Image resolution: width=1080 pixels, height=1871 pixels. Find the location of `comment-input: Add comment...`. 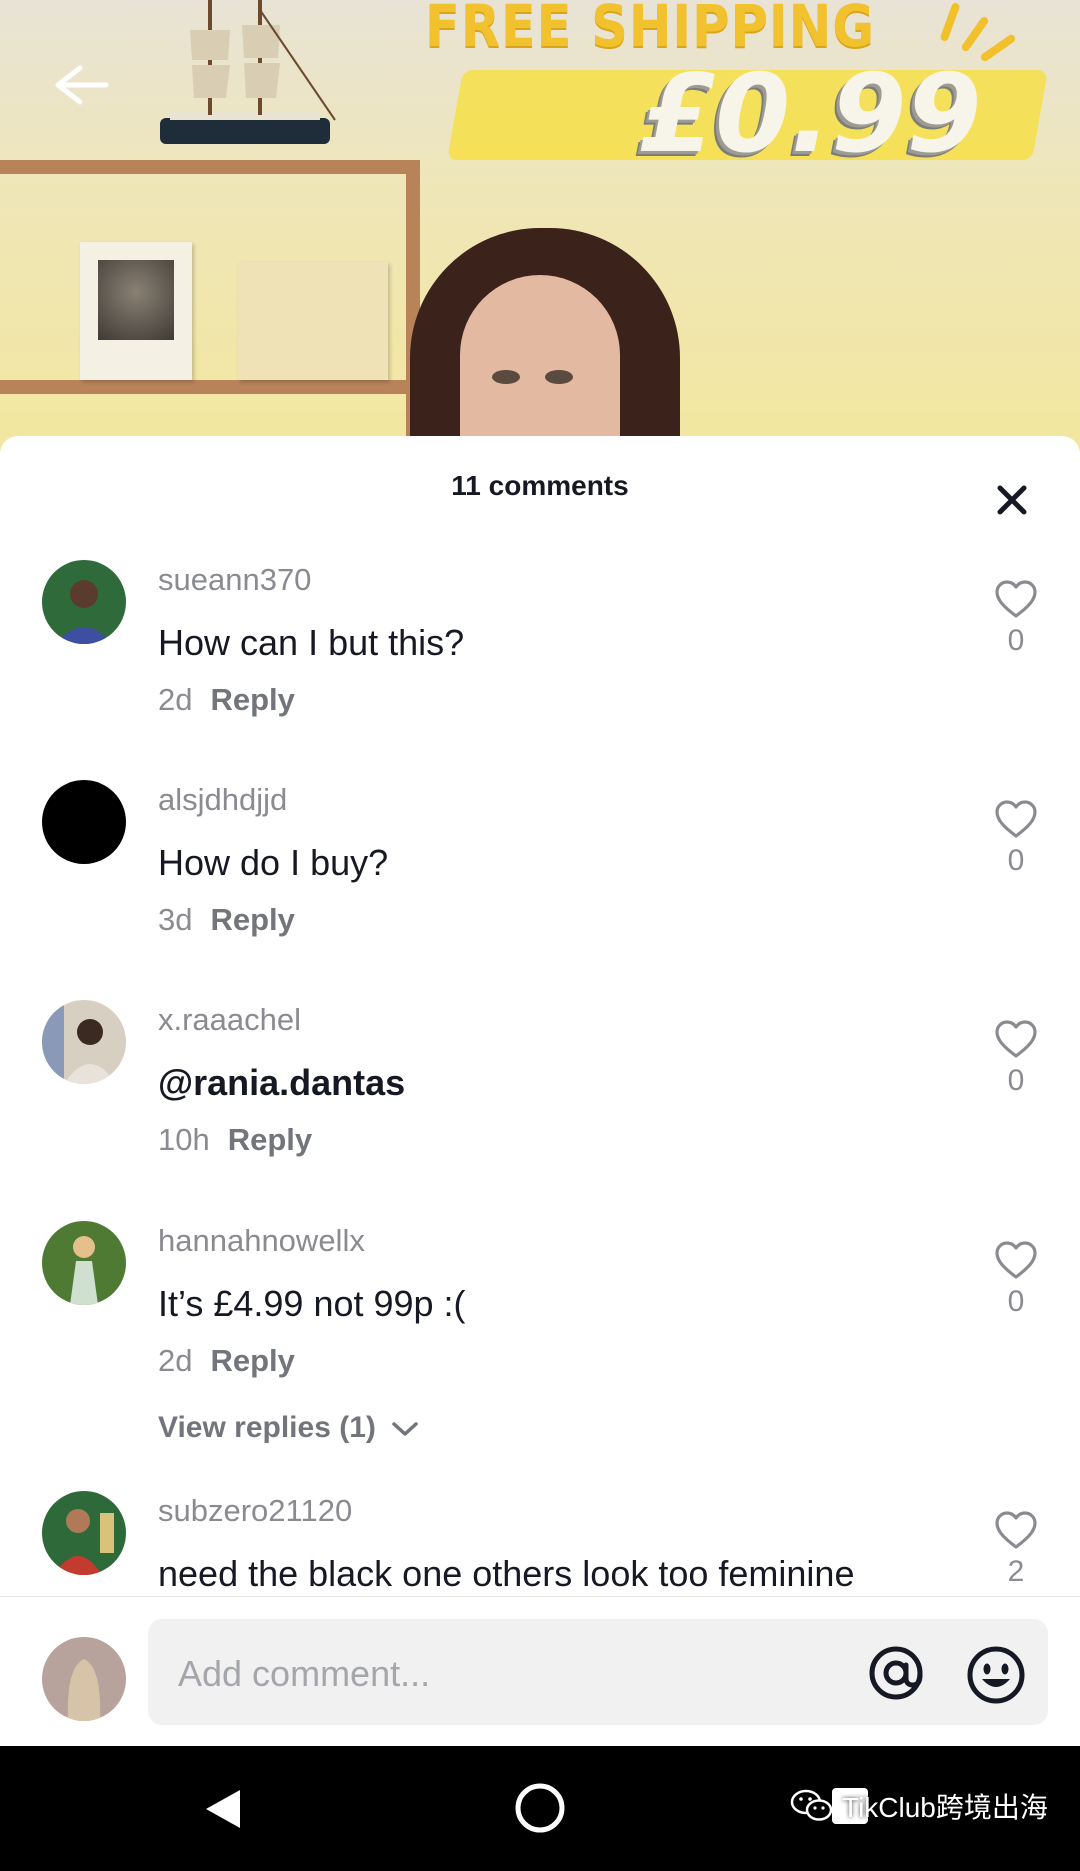

comment-input: Add comment... is located at coordinates (598, 1672).